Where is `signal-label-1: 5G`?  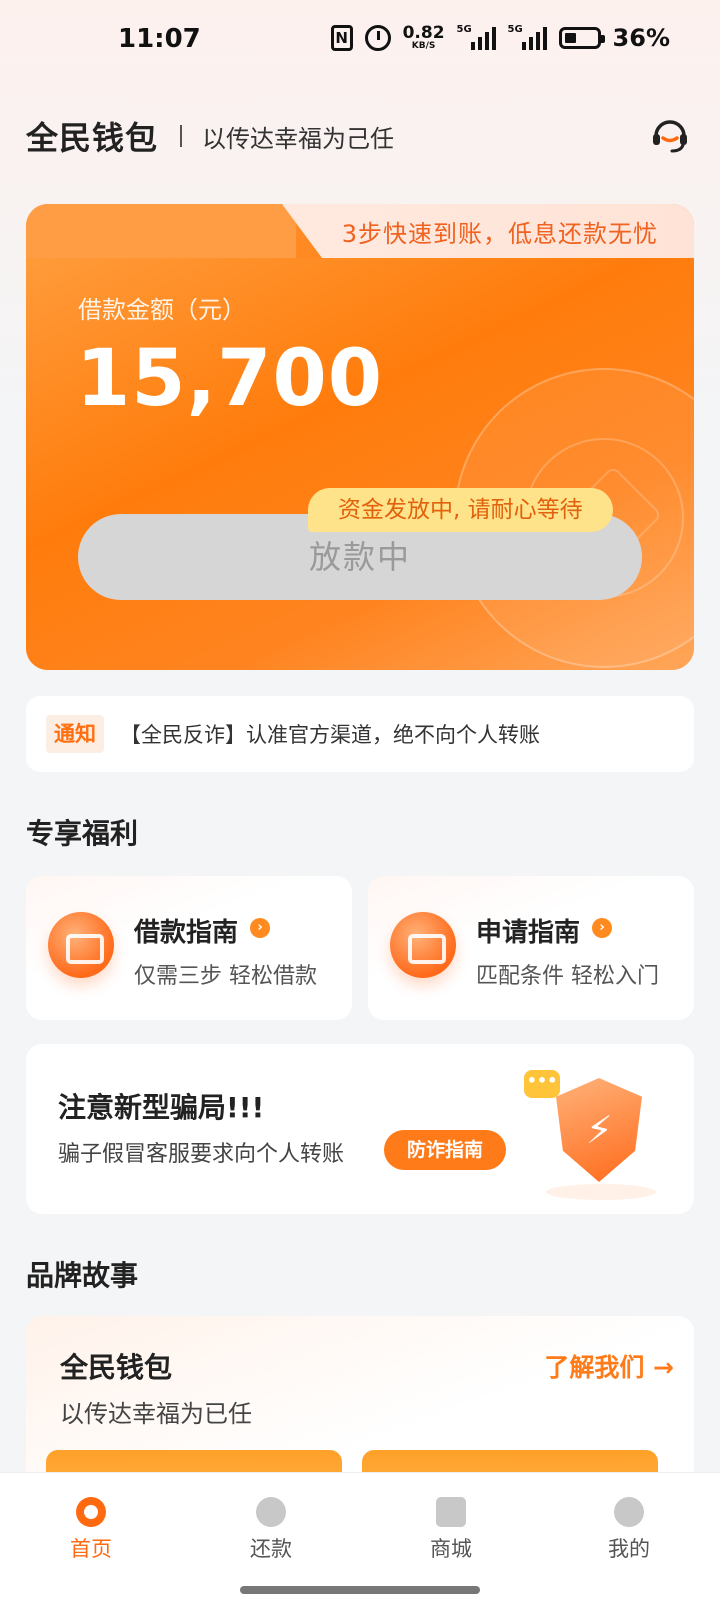
signal-label-1: 5G is located at coordinates (464, 29).